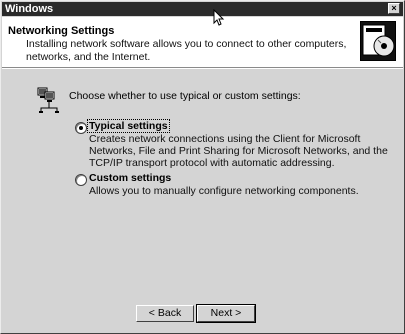 This screenshot has height=334, width=405. Describe the element at coordinates (61, 31) in the screenshot. I see `page-title: Networking Settings` at that location.